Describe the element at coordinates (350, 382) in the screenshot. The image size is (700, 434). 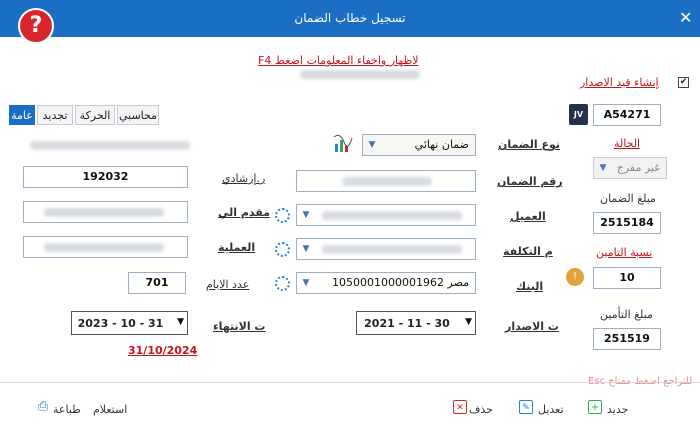
I see `divider` at that location.